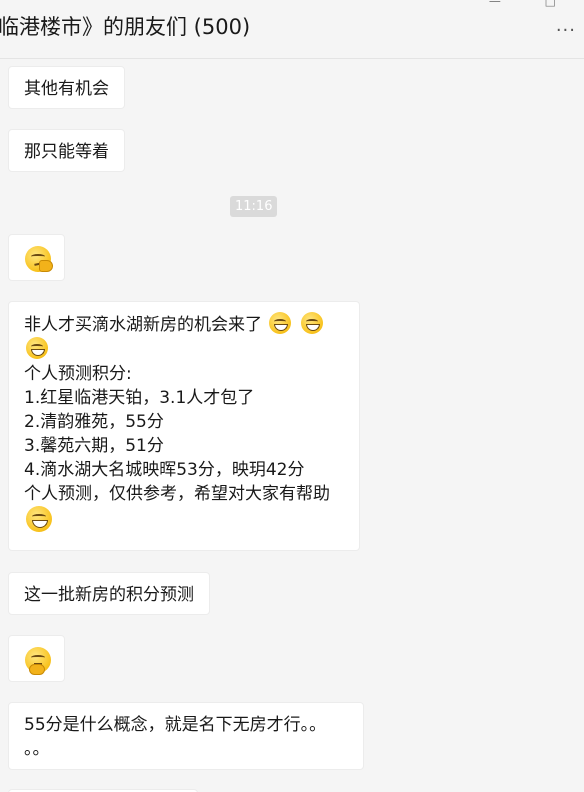 The height and width of the screenshot is (792, 584). I want to click on message-text: 1.红星临港天铂，3.1人才包了, so click(139, 398).